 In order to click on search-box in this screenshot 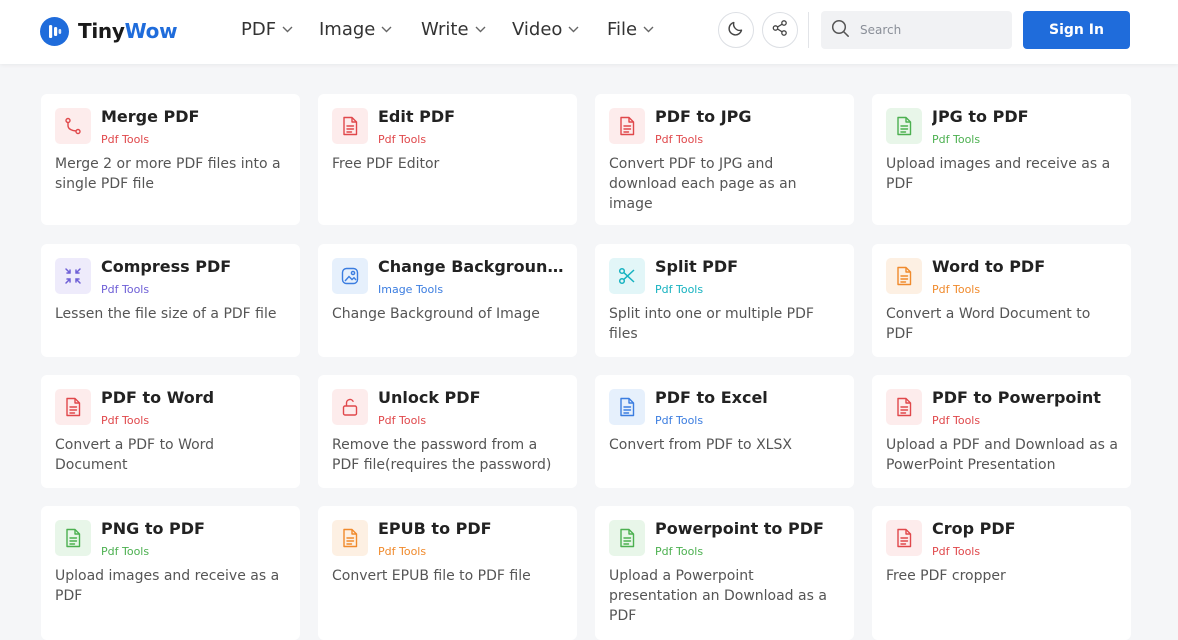, I will do `click(916, 30)`.